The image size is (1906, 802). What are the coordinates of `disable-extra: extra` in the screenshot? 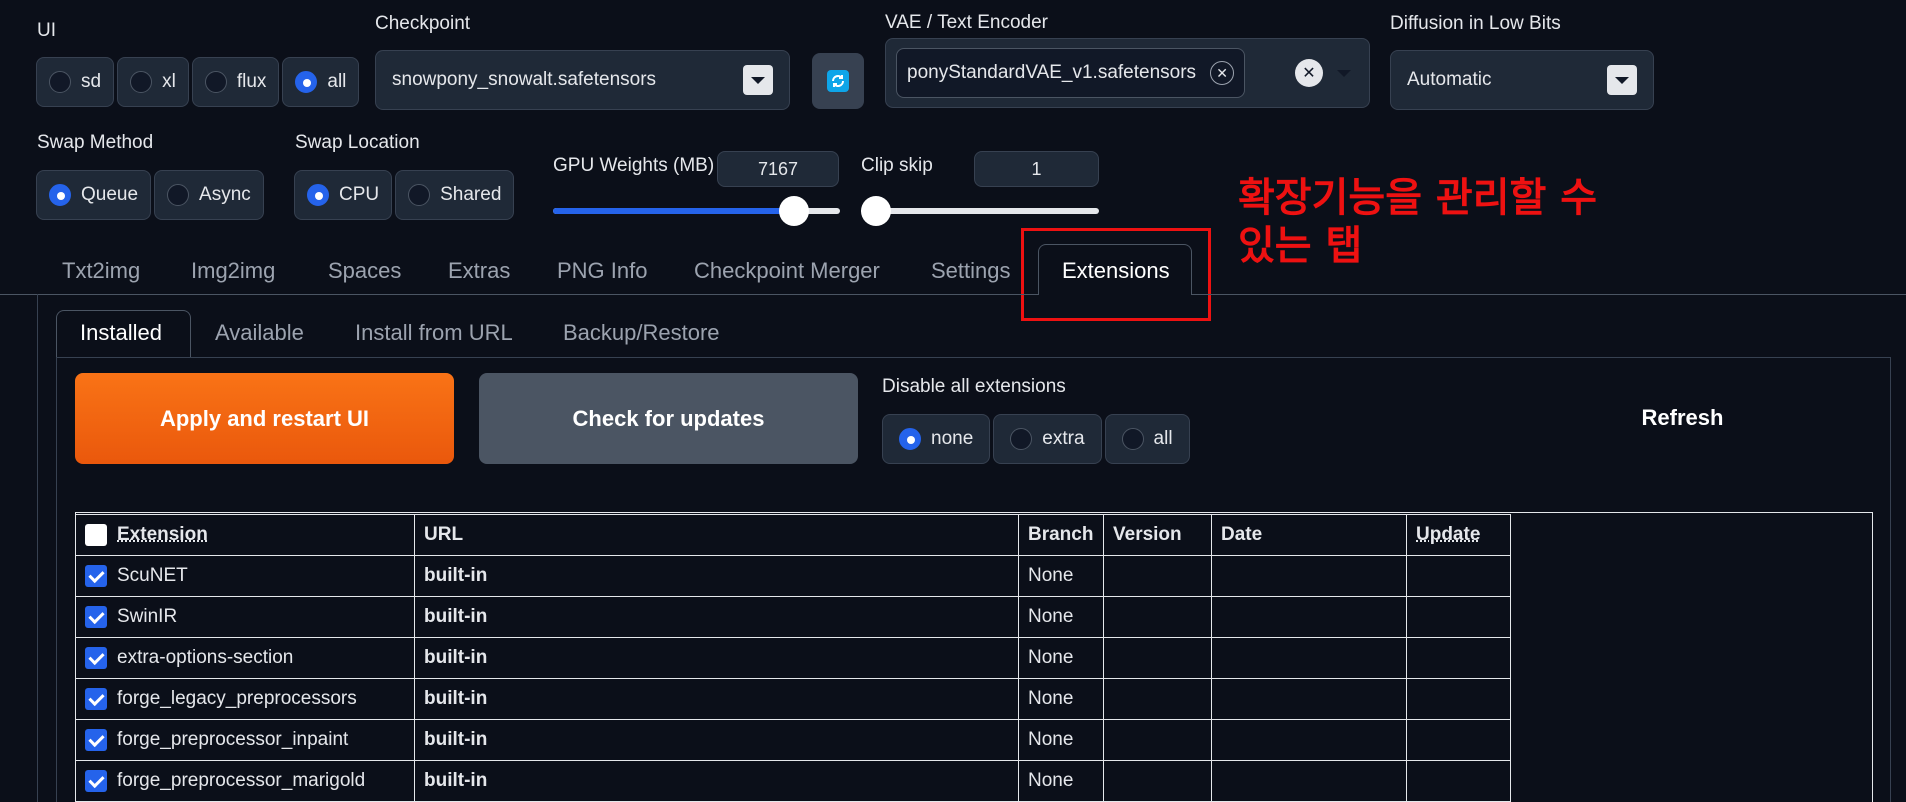 It's located at (1047, 439).